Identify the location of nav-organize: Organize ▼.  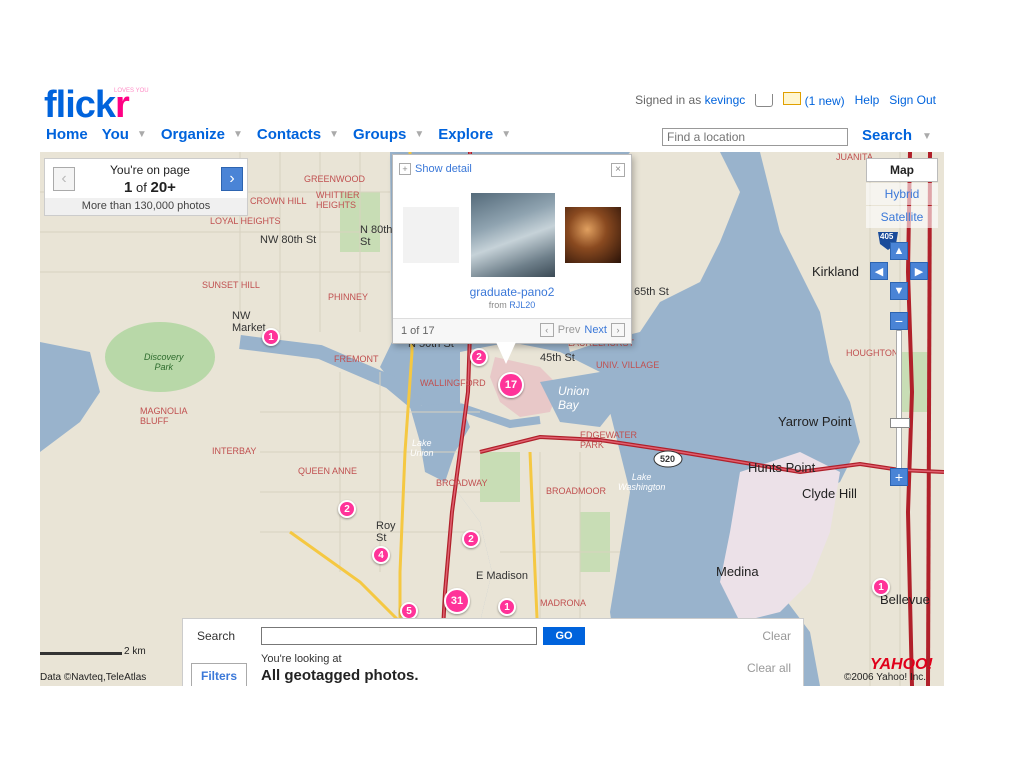
(202, 134).